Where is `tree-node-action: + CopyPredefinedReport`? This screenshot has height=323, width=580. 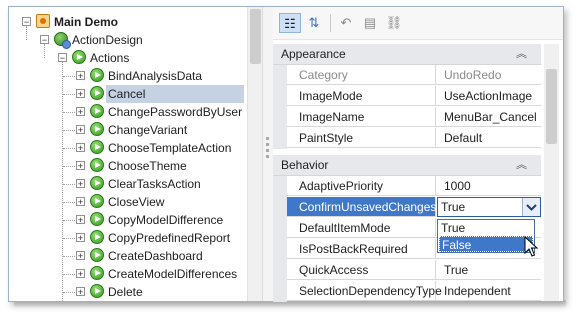
tree-node-action: + CopyPredefinedReport is located at coordinates (128, 238).